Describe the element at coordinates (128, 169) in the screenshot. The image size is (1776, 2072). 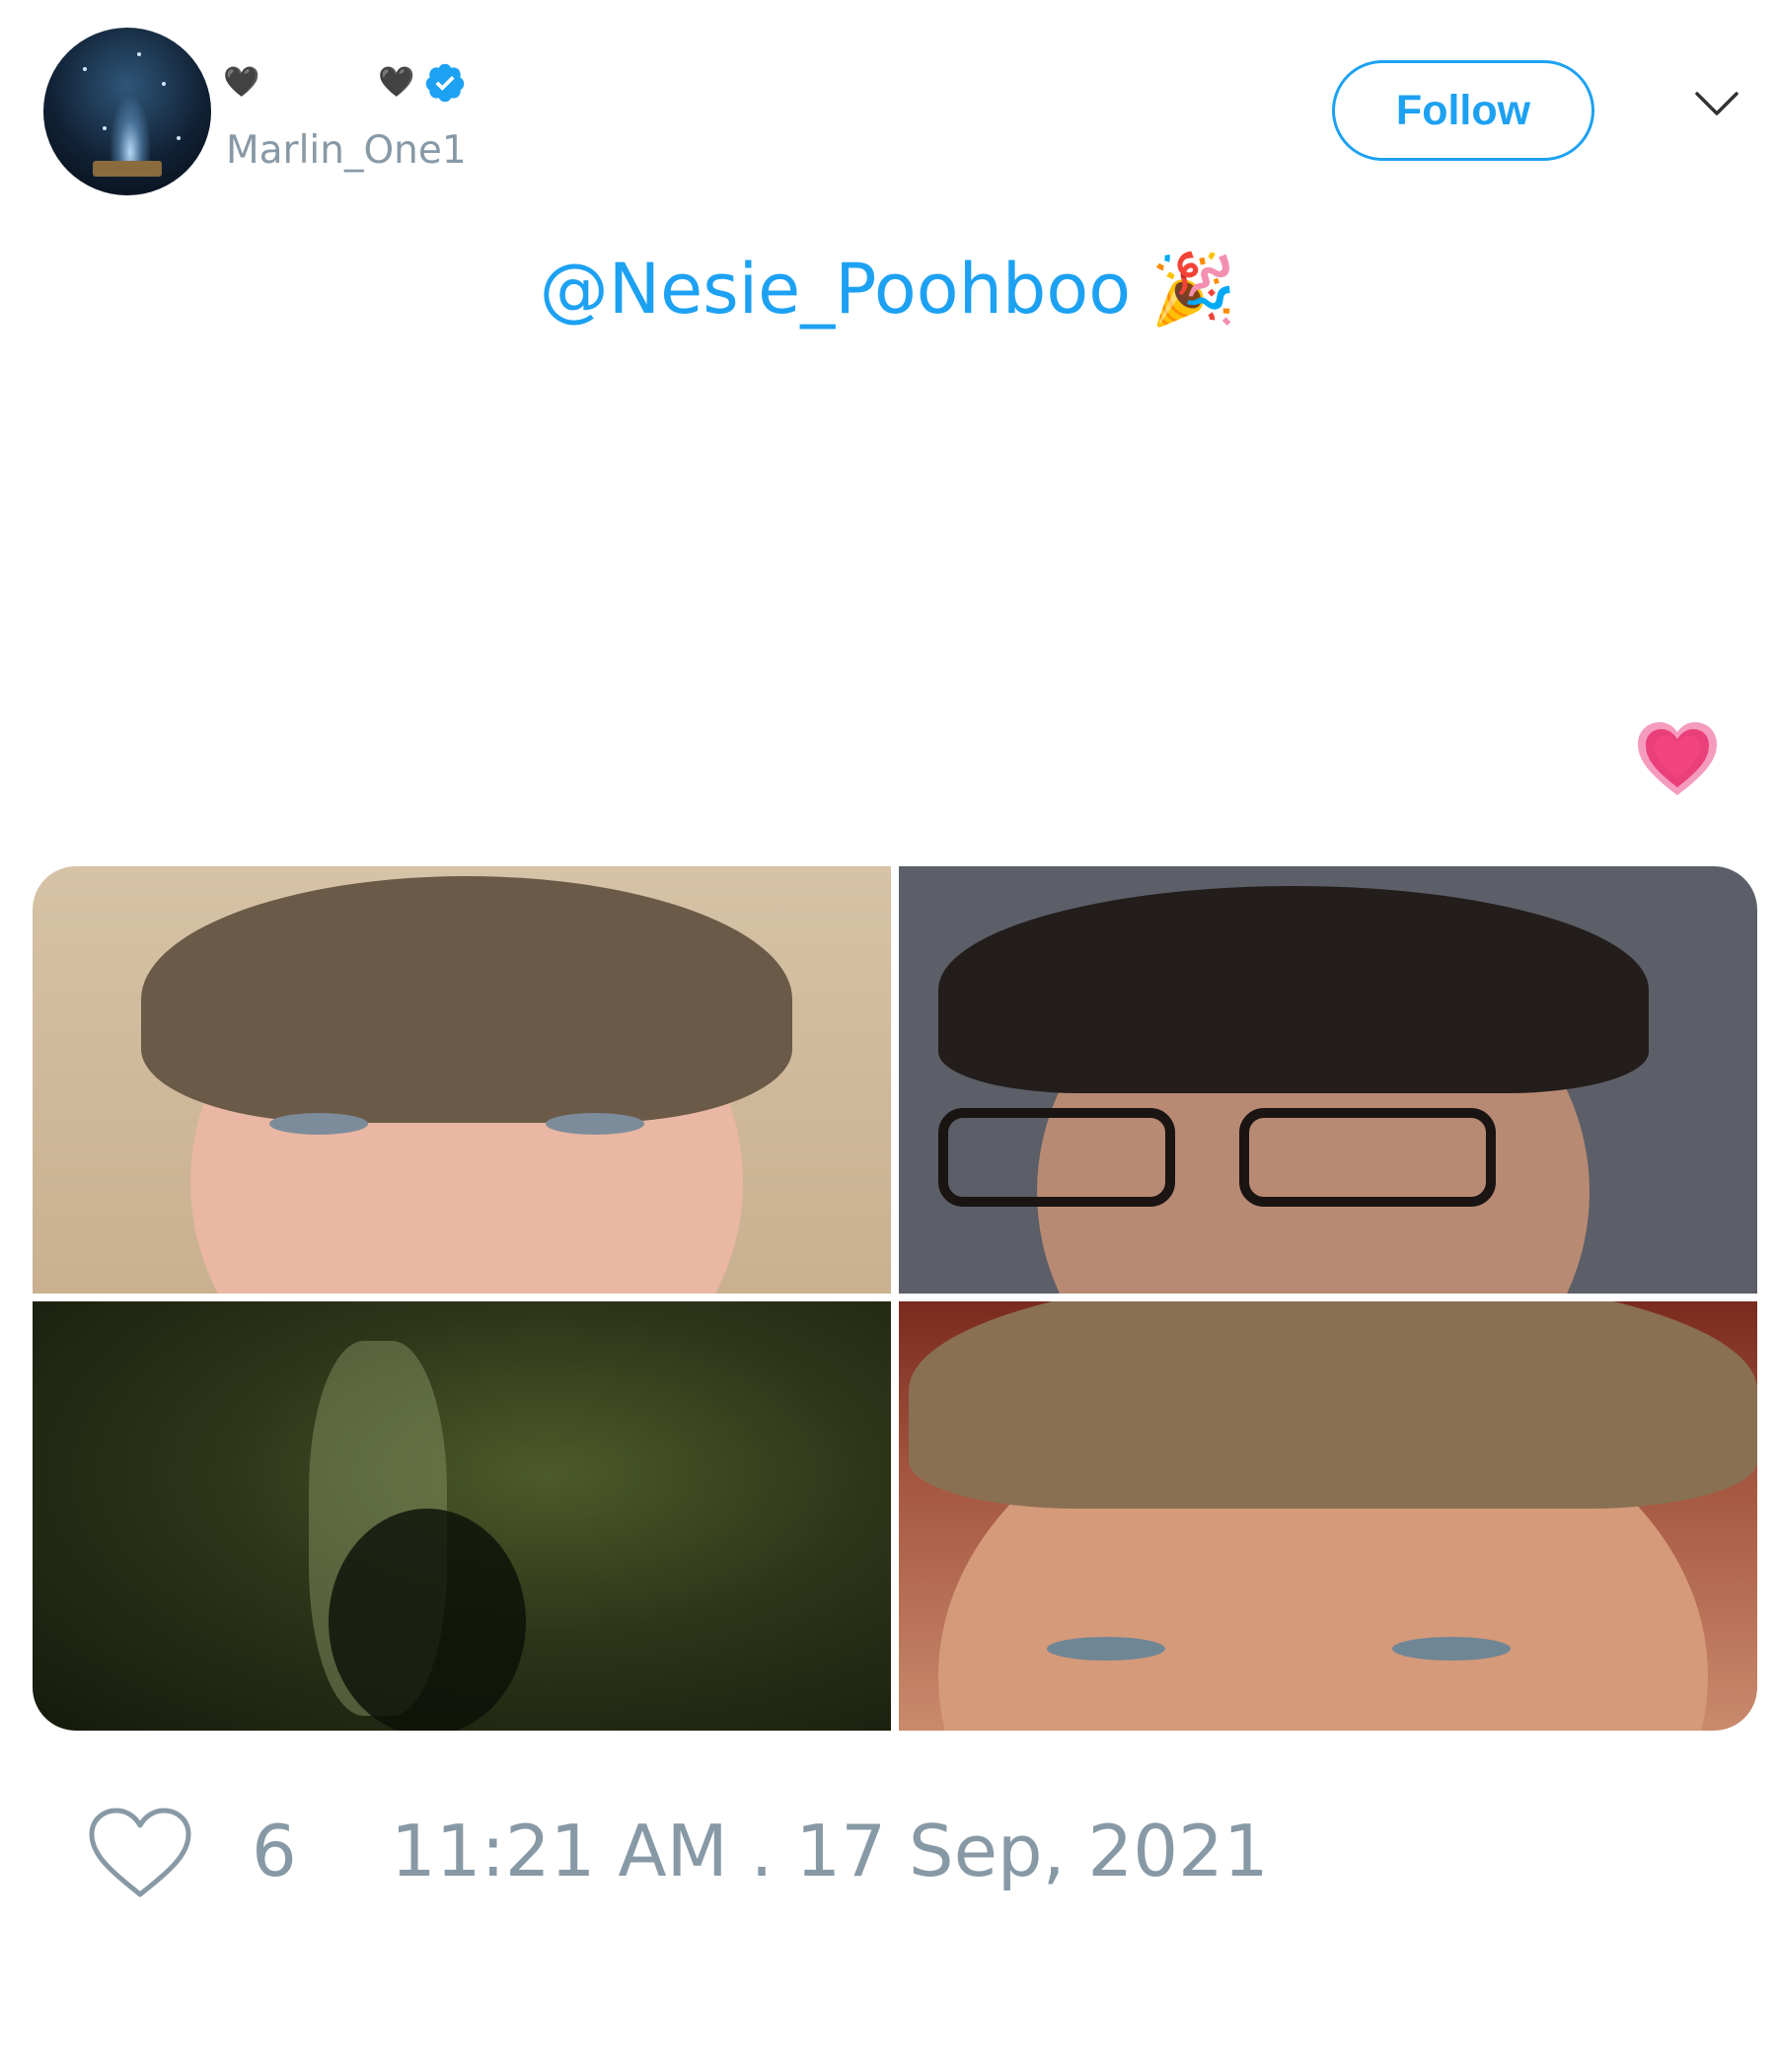
I see `avatar-book` at that location.